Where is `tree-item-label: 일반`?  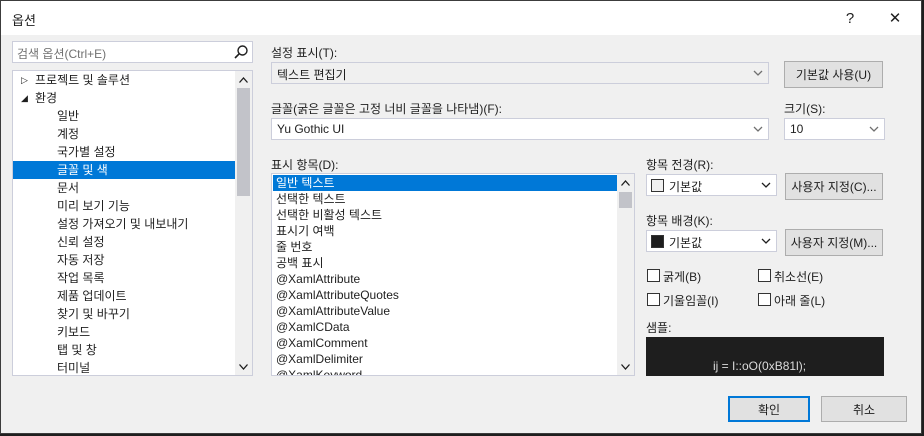 tree-item-label: 일반 is located at coordinates (68, 116).